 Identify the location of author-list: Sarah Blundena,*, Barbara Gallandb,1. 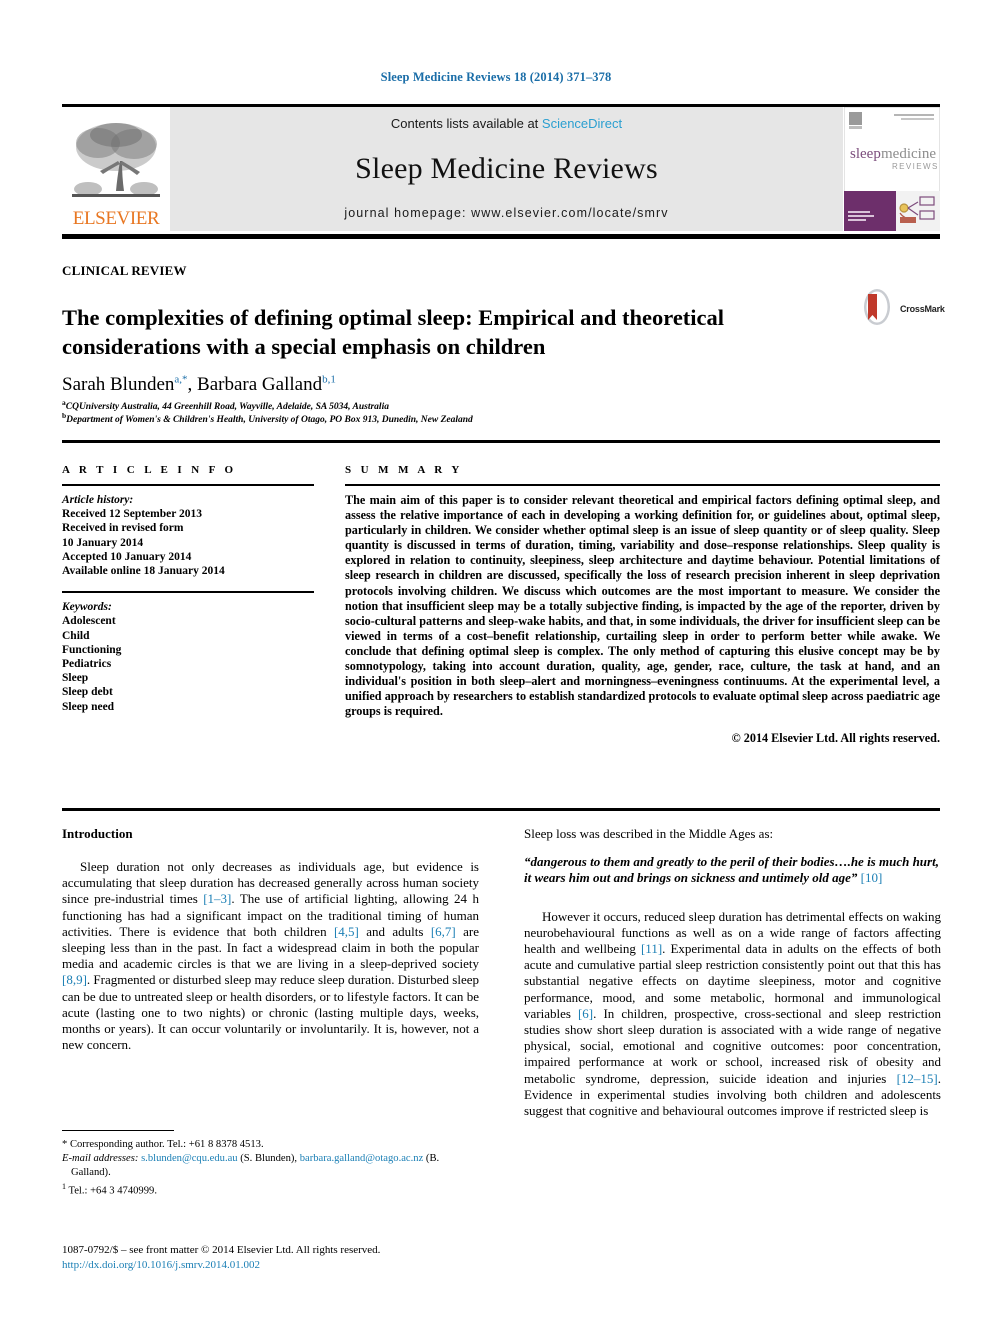
(199, 385).